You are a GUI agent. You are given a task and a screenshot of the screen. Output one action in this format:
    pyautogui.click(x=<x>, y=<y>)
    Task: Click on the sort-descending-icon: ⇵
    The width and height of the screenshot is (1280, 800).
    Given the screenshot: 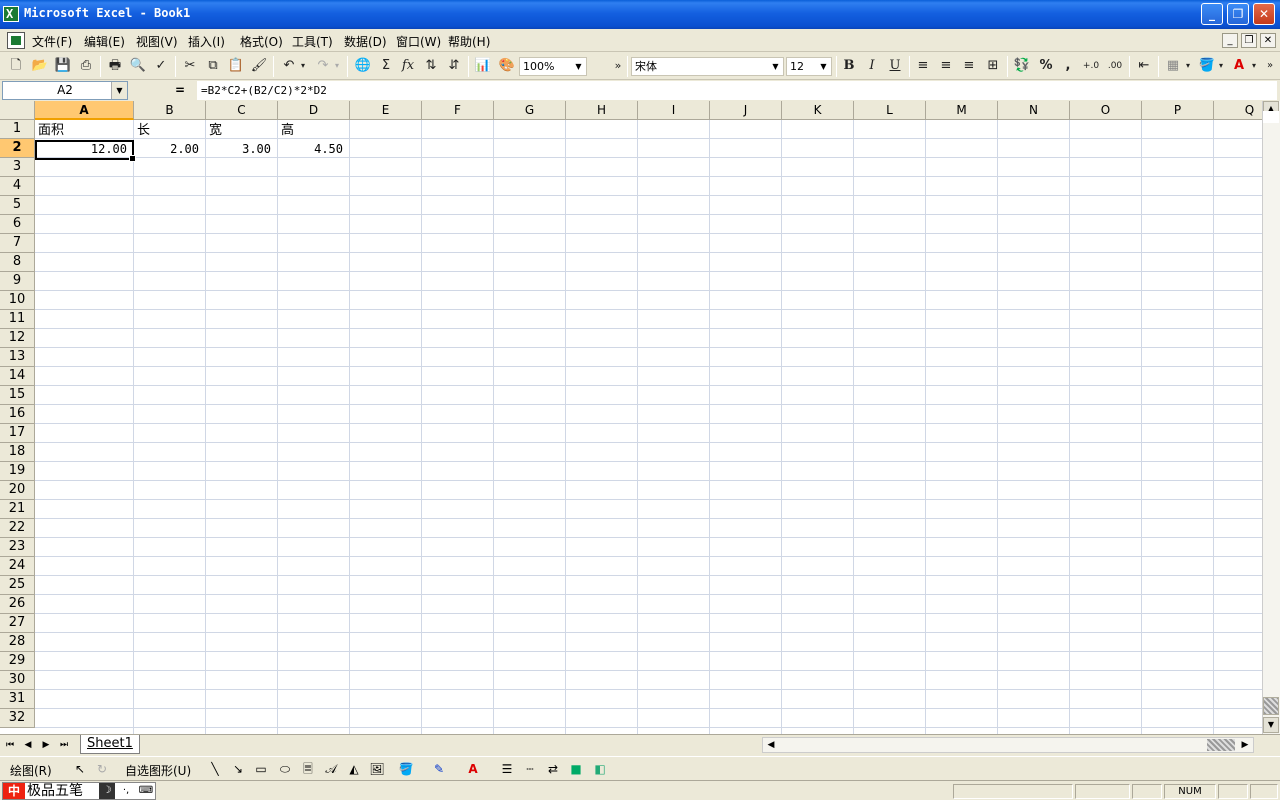 What is the action you would take?
    pyautogui.click(x=454, y=66)
    